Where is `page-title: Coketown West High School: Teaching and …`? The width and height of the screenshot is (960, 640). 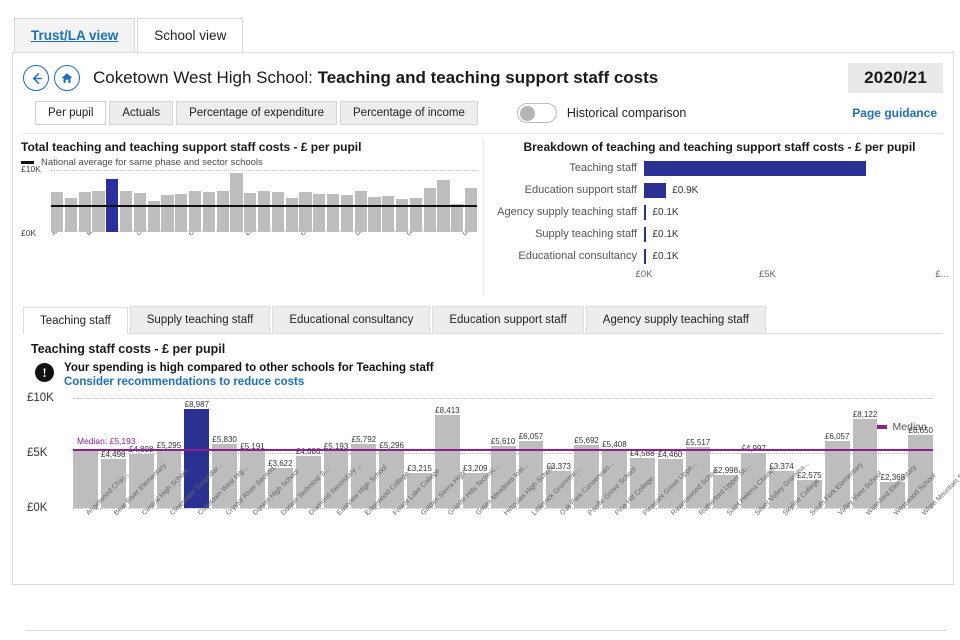
page-title: Coketown West High School: Teaching and … is located at coordinates (375, 78).